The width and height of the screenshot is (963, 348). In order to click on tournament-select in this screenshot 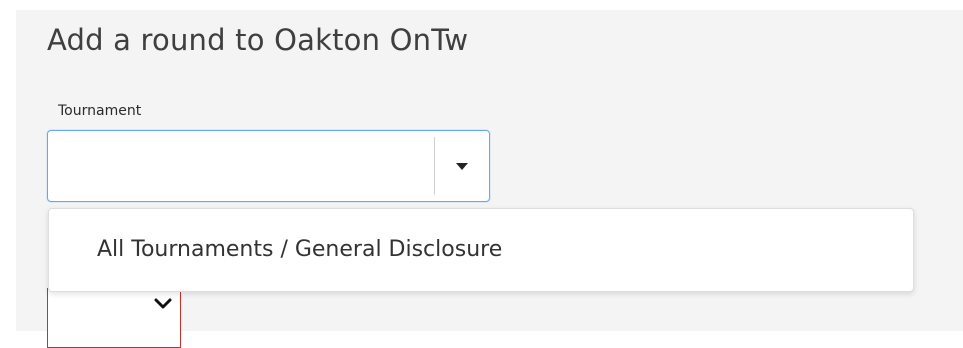, I will do `click(268, 166)`.